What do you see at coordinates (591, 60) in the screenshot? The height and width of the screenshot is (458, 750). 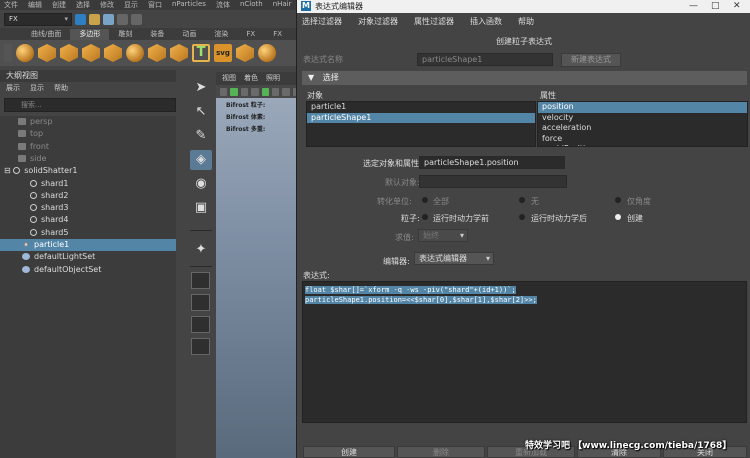 I see `new-expression-button: 新建表达式` at bounding box center [591, 60].